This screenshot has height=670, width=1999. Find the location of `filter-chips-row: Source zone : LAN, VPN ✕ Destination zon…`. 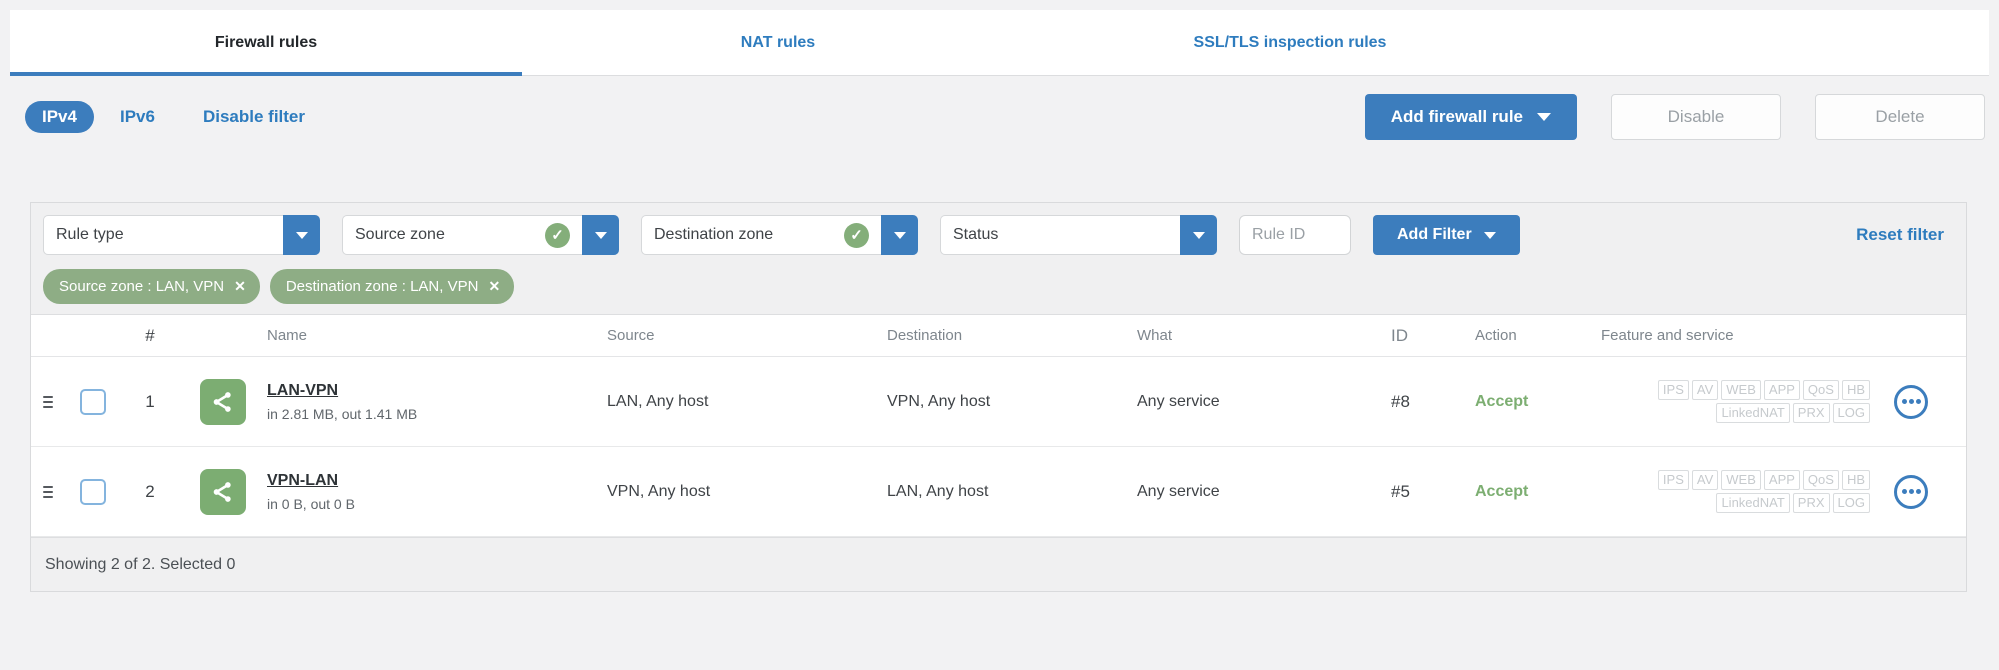

filter-chips-row: Source zone : LAN, VPN ✕ Destination zon… is located at coordinates (998, 286).